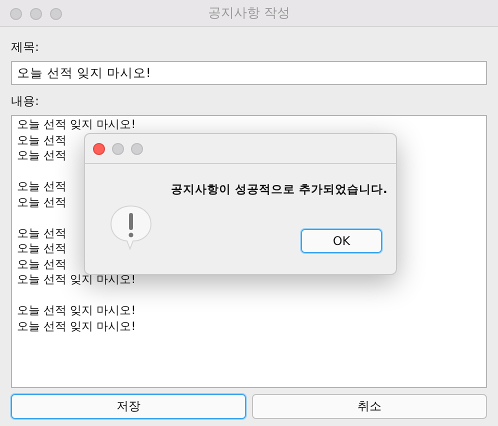 The image size is (498, 426). What do you see at coordinates (341, 241) in the screenshot?
I see `ok-button: OK` at bounding box center [341, 241].